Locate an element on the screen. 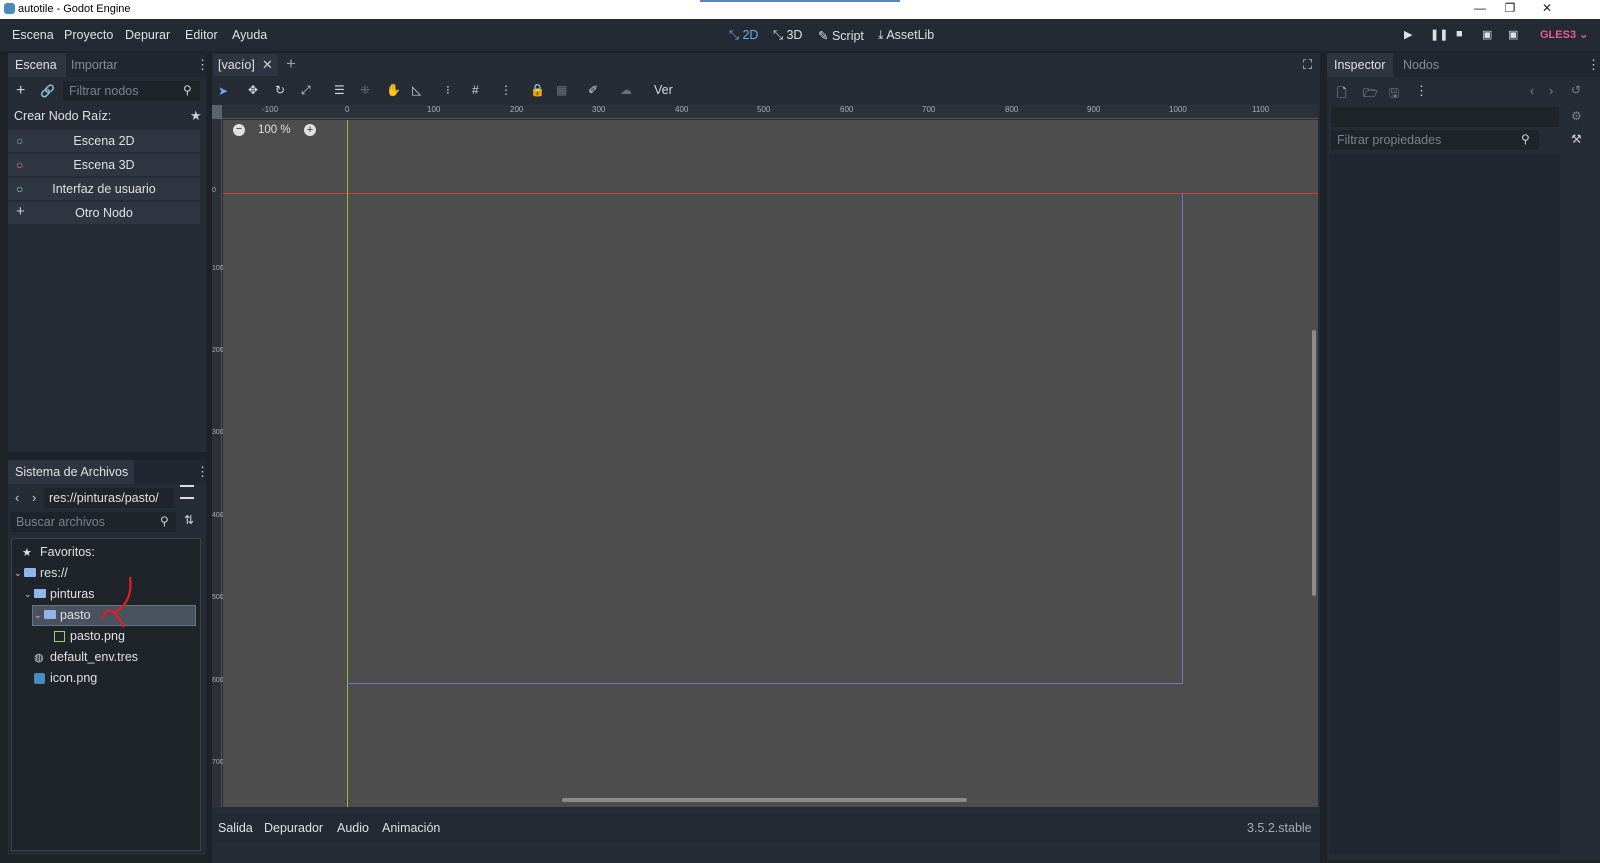 The width and height of the screenshot is (1600, 863). favorite-star-icon: ★ is located at coordinates (196, 116).